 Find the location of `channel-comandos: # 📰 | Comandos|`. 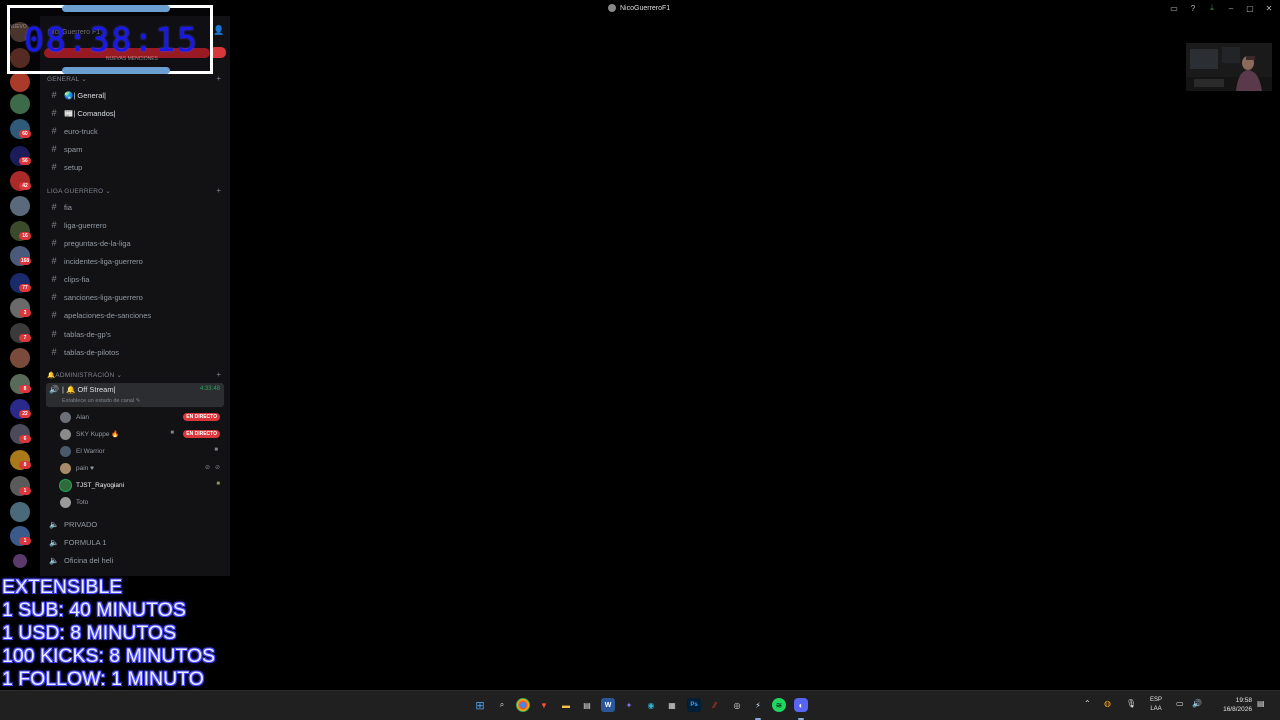

channel-comandos: # 📰 | Comandos| is located at coordinates (135, 113).